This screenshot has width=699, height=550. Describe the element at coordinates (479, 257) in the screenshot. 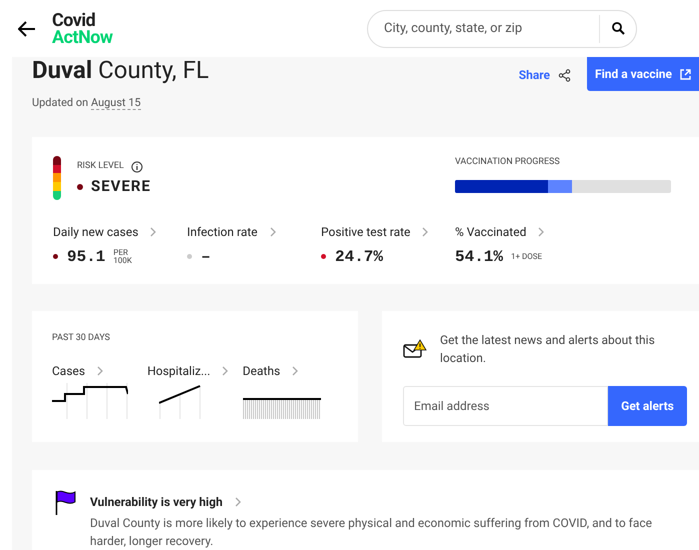

I see `metric-value: 54.1%` at that location.